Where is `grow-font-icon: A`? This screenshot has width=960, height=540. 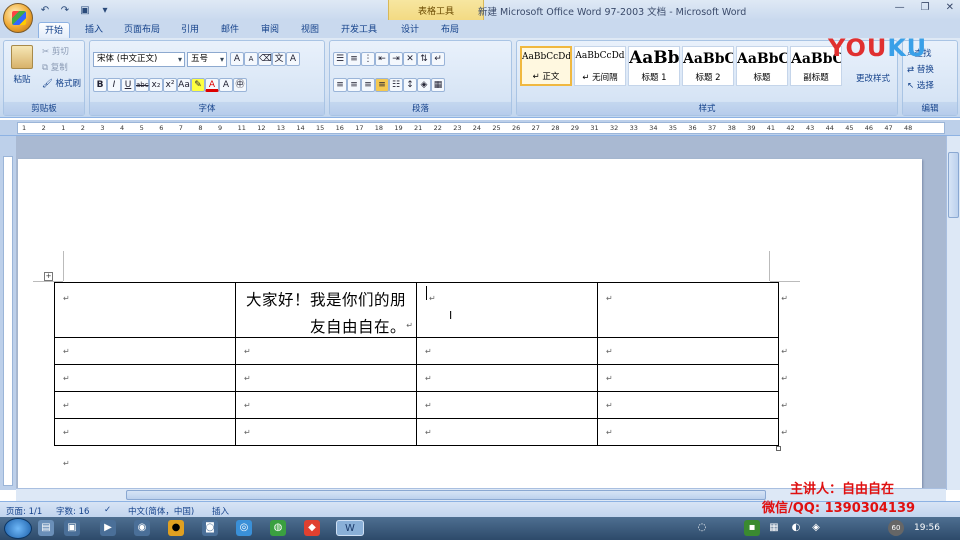 grow-font-icon: A is located at coordinates (237, 59).